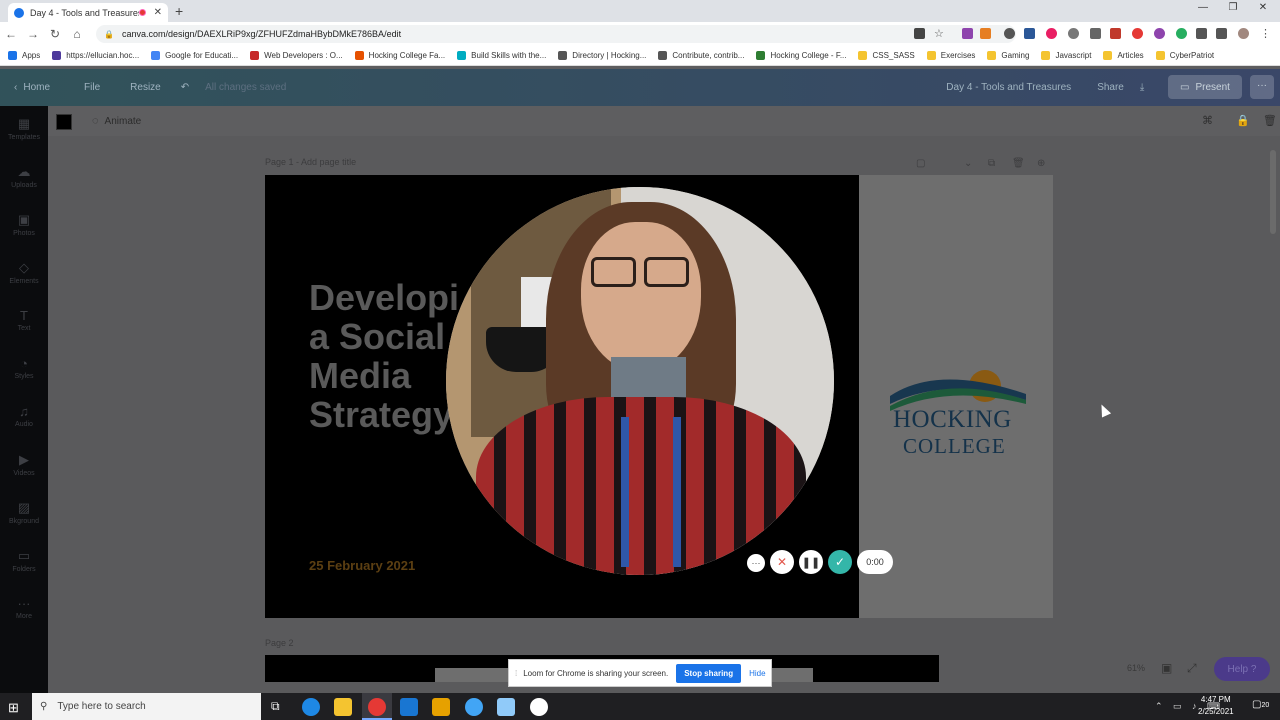 This screenshot has width=1280, height=720. What do you see at coordinates (15, 87) in the screenshot?
I see `chevron-left-icon: ‹` at bounding box center [15, 87].